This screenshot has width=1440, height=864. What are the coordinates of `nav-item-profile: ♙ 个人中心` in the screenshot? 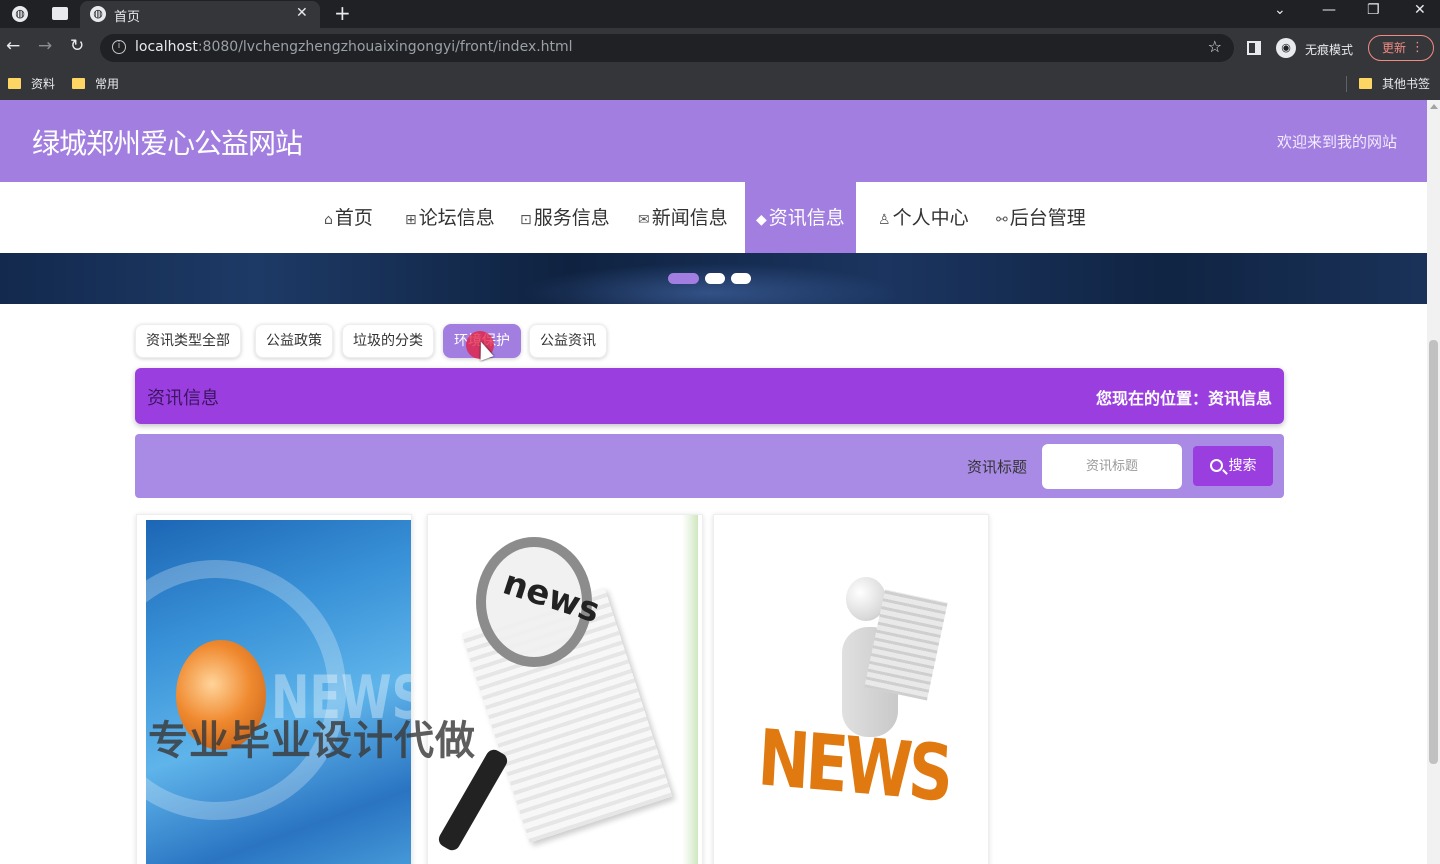 It's located at (923, 218).